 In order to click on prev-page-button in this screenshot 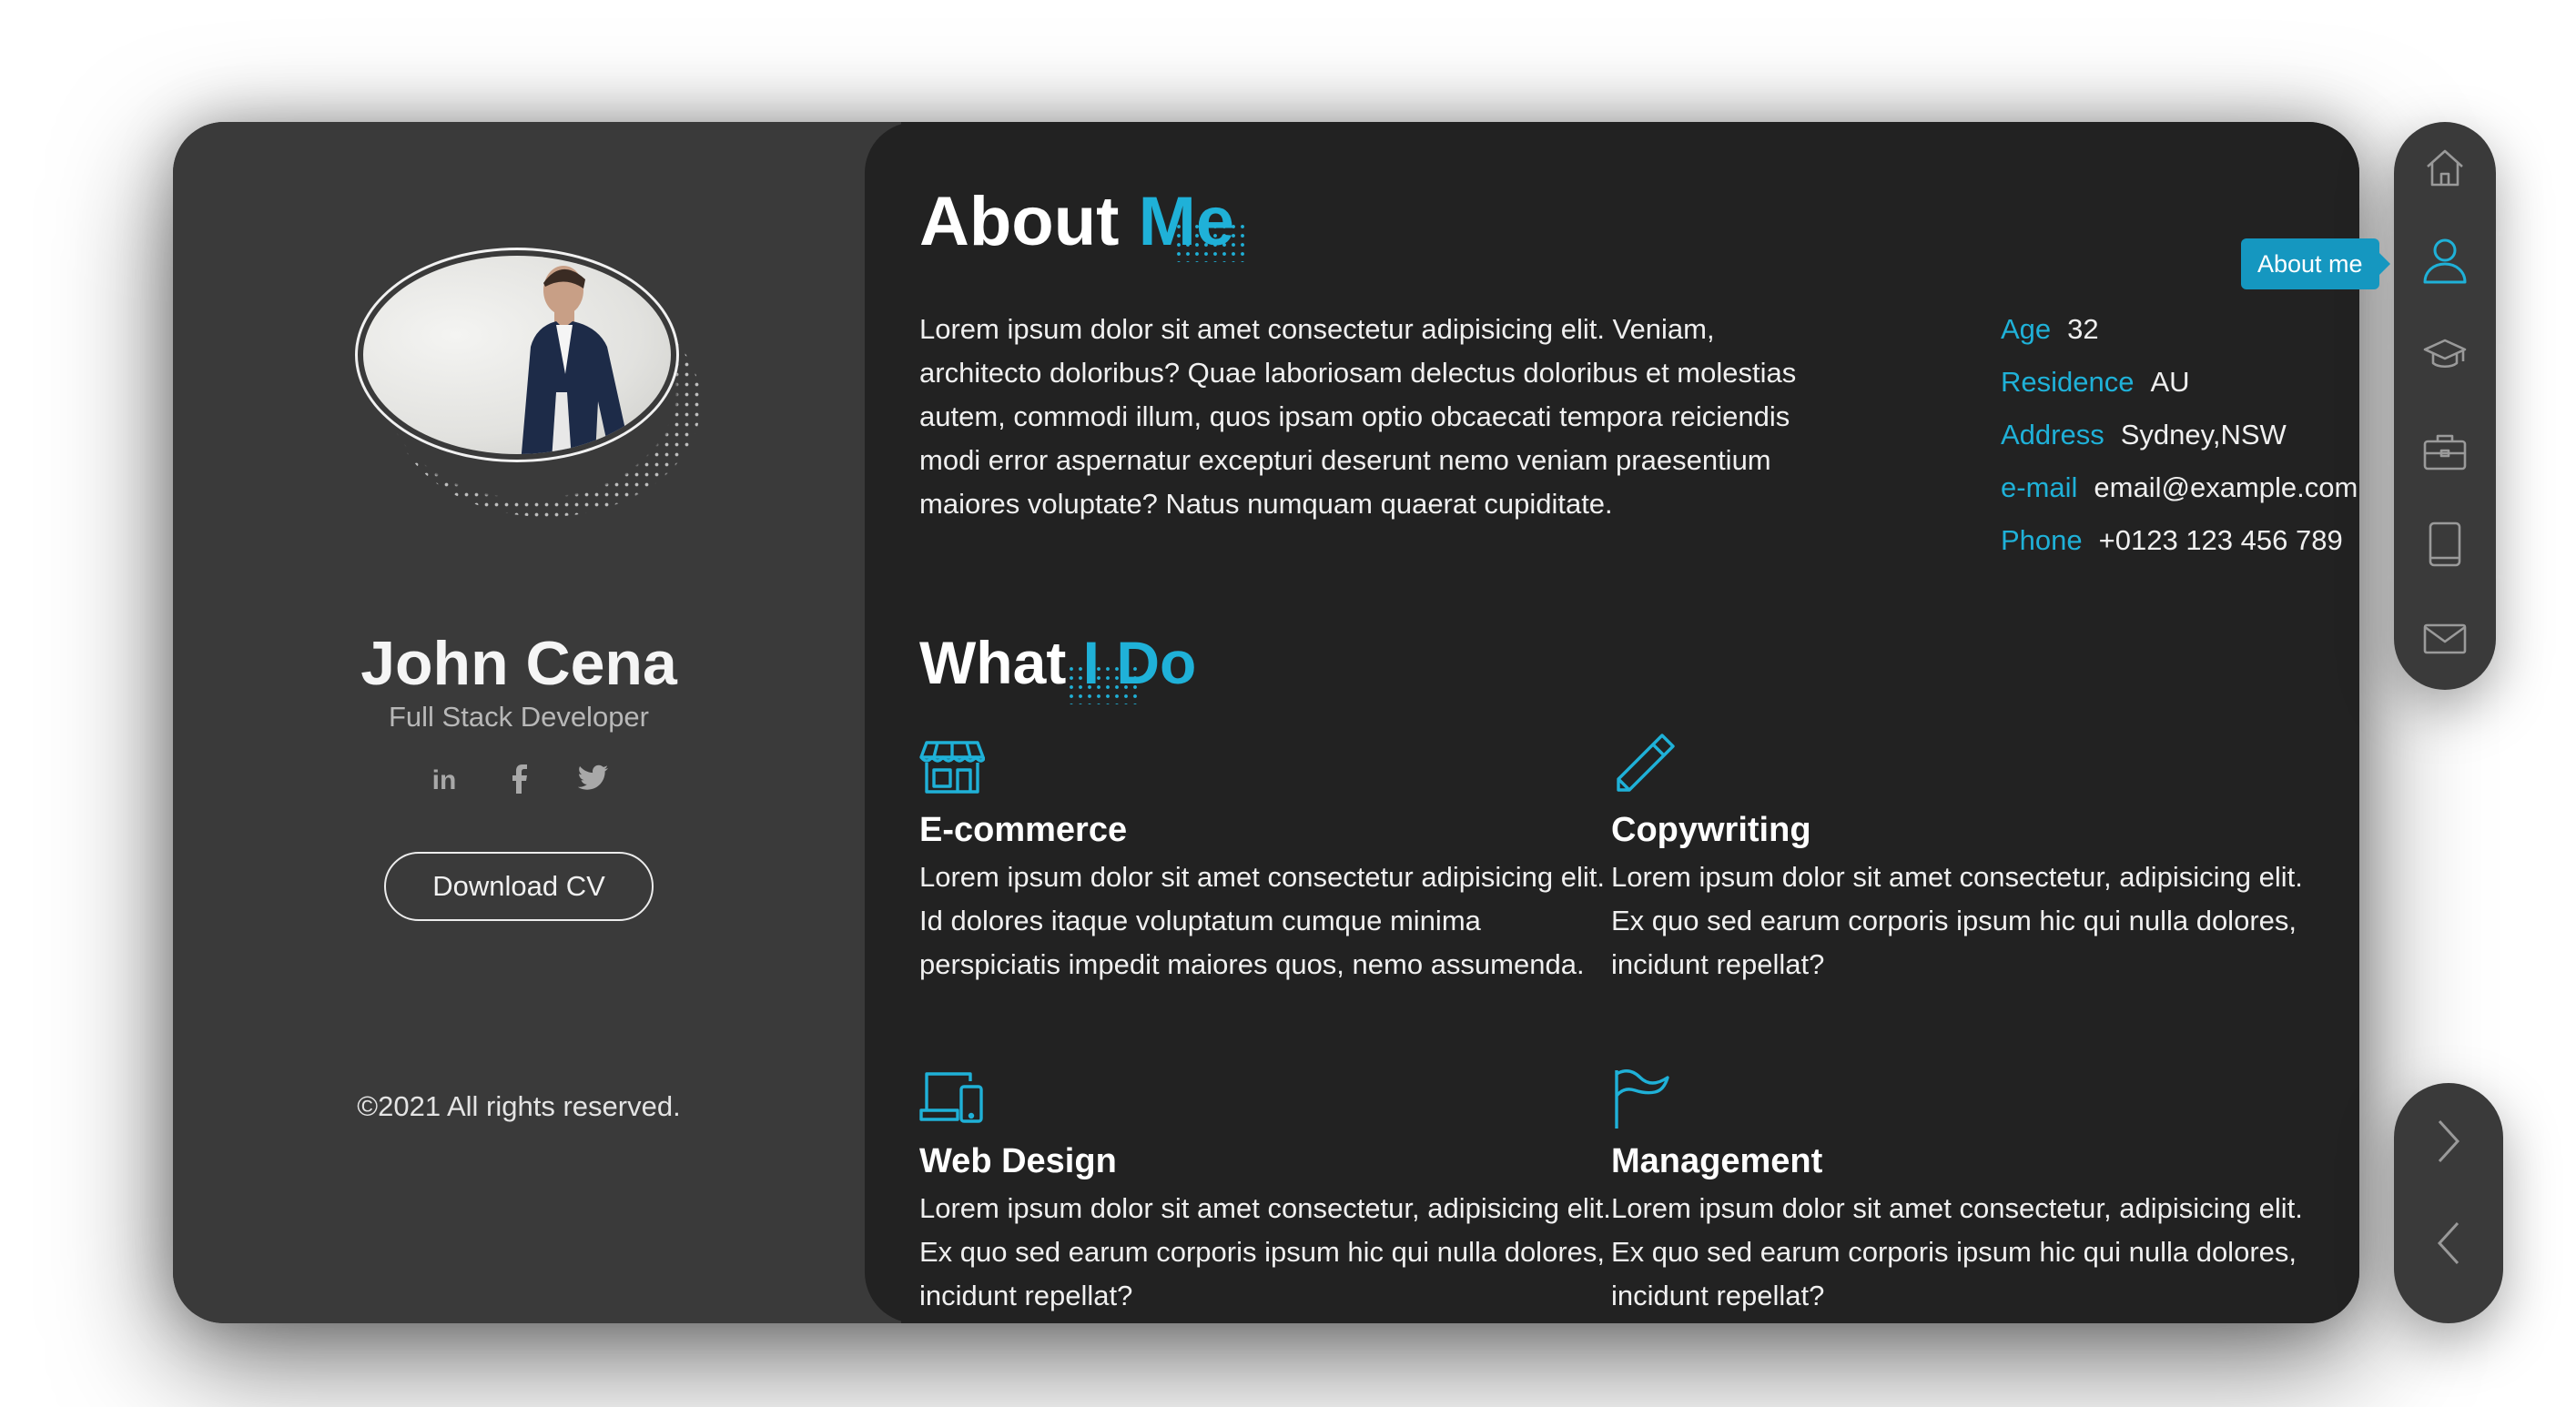, I will do `click(2449, 1243)`.